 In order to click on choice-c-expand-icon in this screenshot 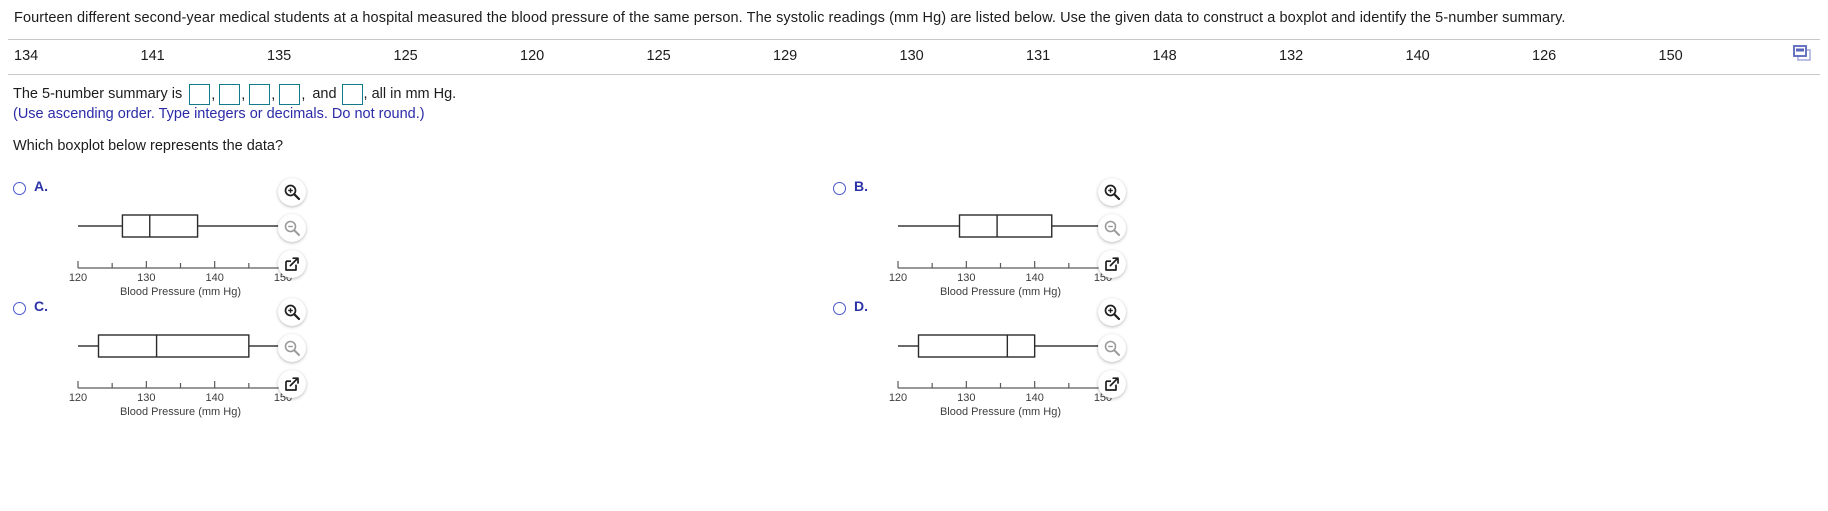, I will do `click(292, 384)`.